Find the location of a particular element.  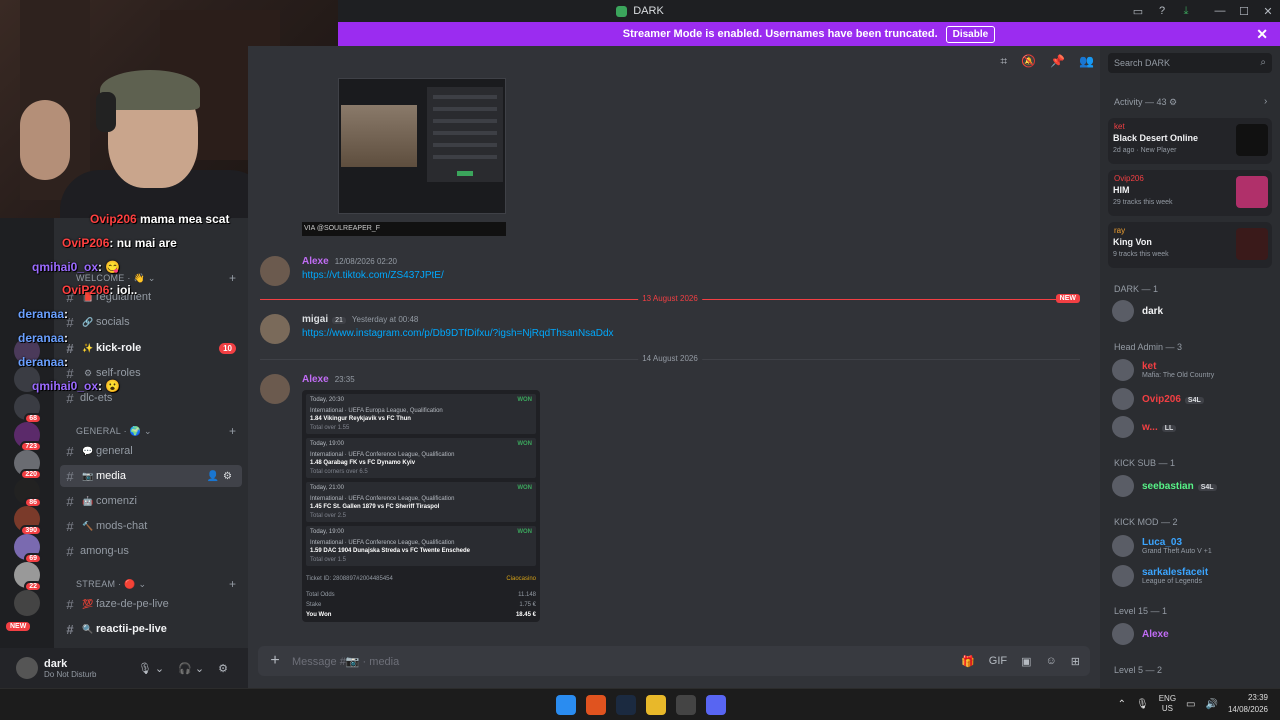

tray-mic-icon: 🎙 is located at coordinates (1142, 704).